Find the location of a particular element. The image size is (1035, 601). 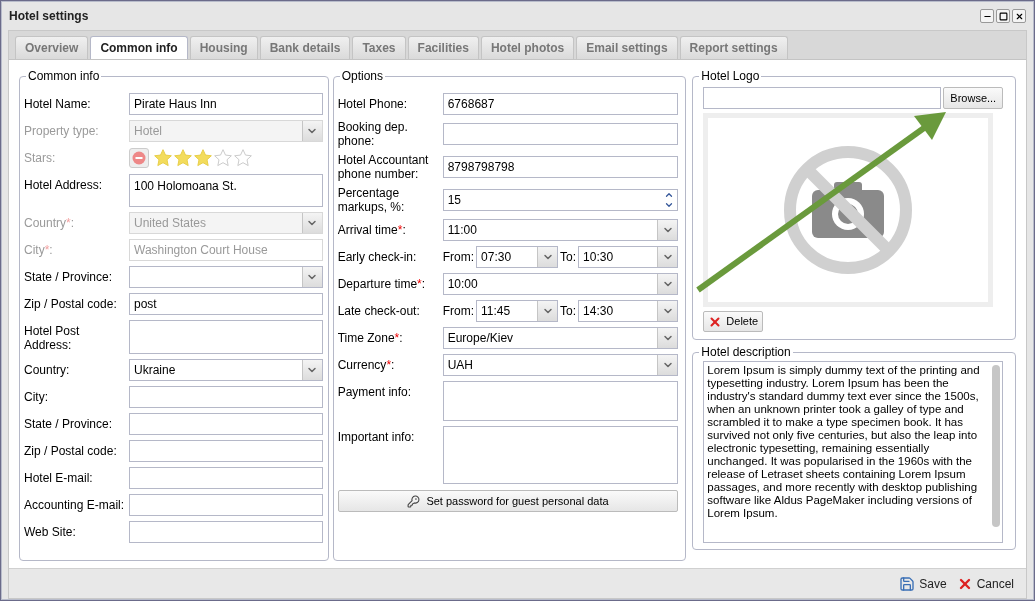

set-password-button: Set password for guest personal data is located at coordinates (508, 501).